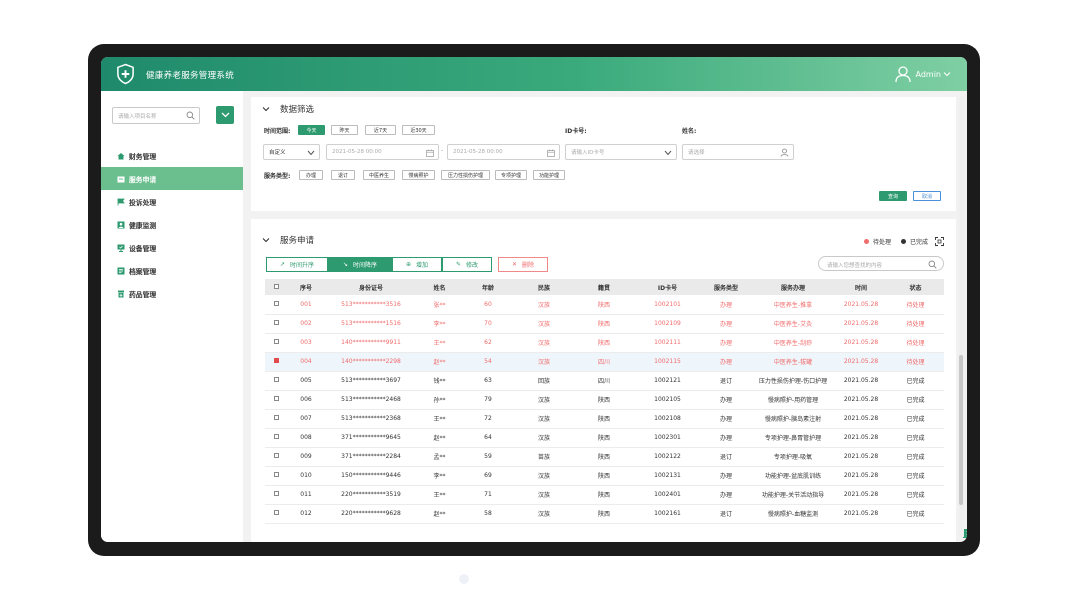 Image resolution: width=1067 pixels, height=600 pixels. Describe the element at coordinates (503, 152) in the screenshot. I see `end-date-input: 2021-05-28 00:00` at that location.